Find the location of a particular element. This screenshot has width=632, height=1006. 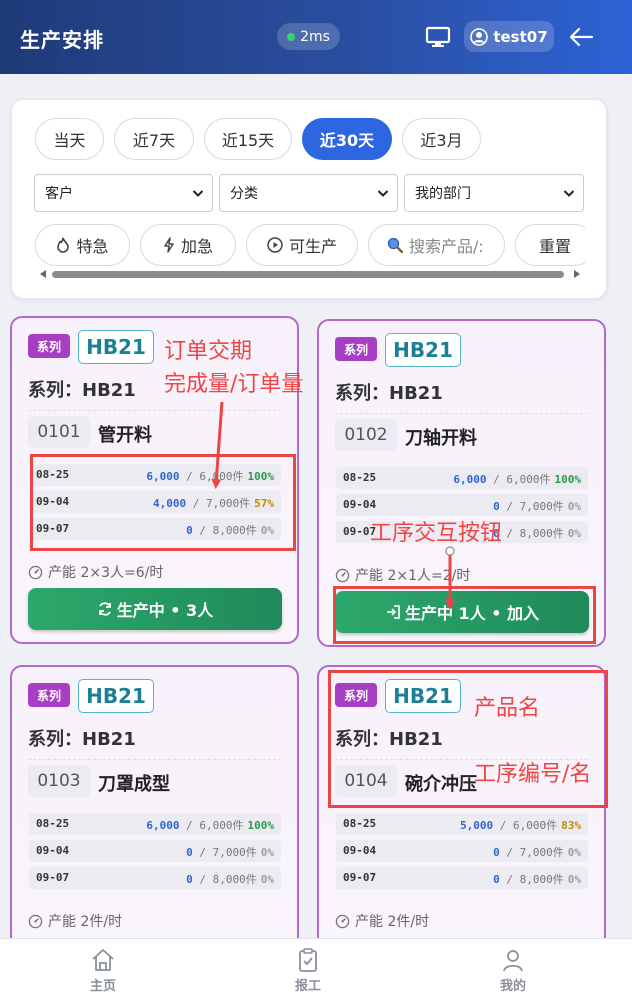

process-name: 管开料 is located at coordinates (125, 435).